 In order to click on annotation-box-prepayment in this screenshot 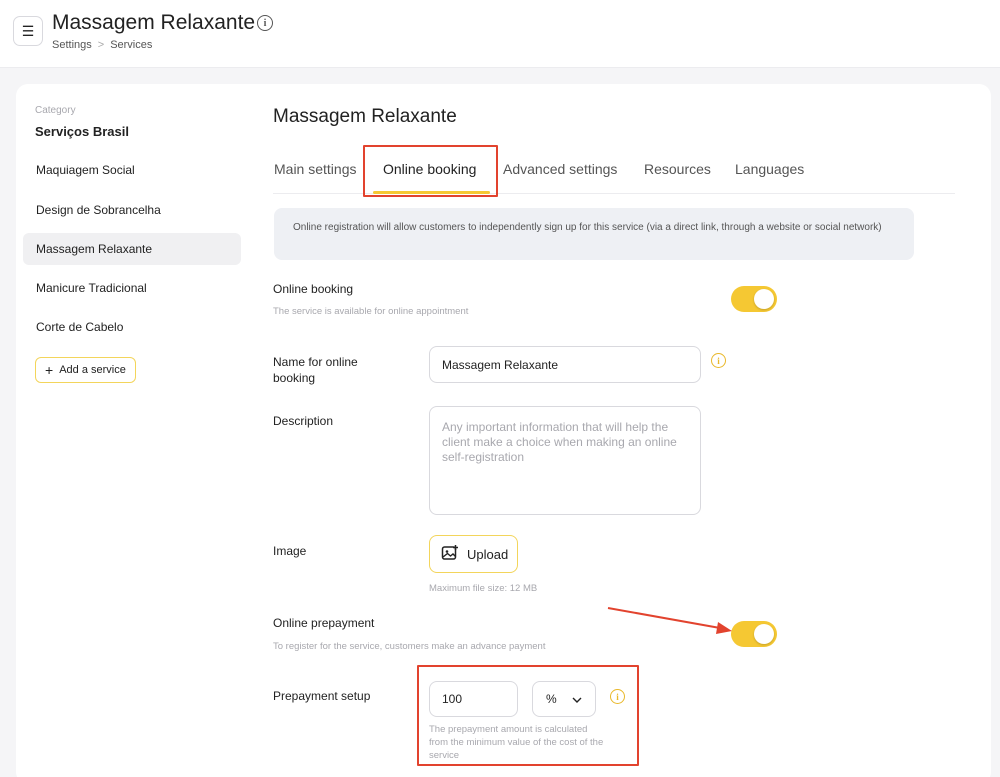, I will do `click(528, 715)`.